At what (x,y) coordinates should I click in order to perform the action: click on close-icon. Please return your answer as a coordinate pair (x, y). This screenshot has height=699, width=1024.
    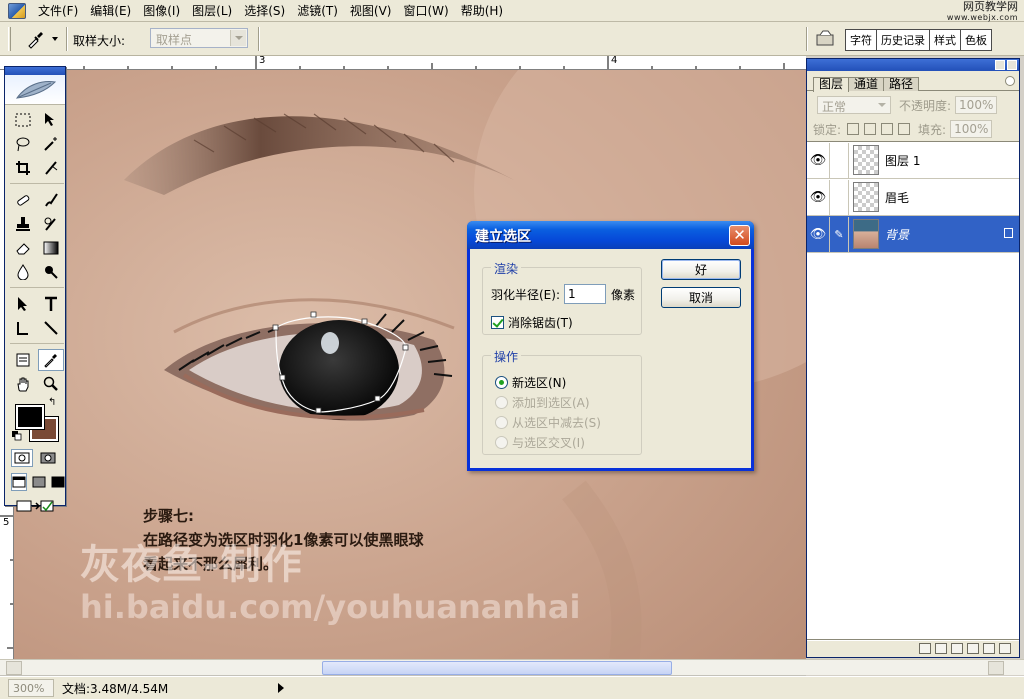
    Looking at the image, I should click on (1012, 65).